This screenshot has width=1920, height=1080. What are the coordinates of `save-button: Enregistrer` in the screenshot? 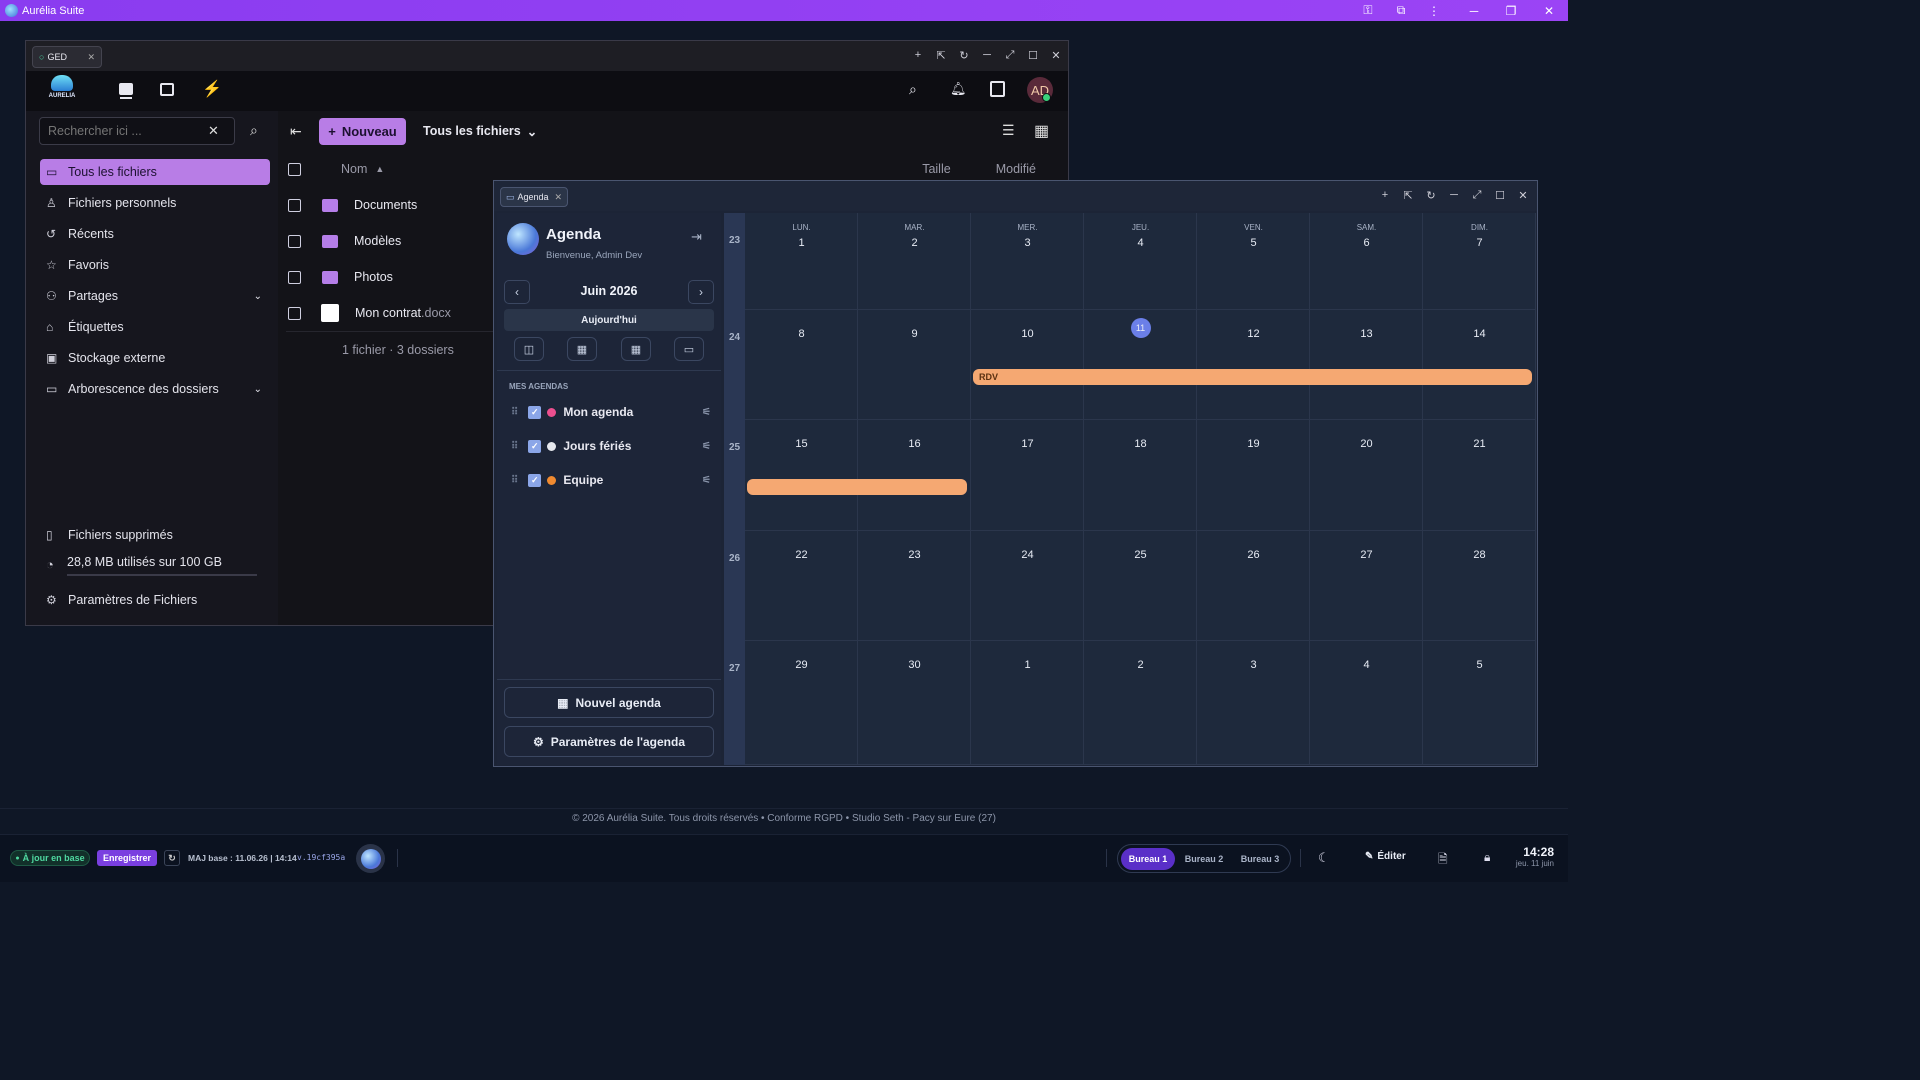 It's located at (127, 858).